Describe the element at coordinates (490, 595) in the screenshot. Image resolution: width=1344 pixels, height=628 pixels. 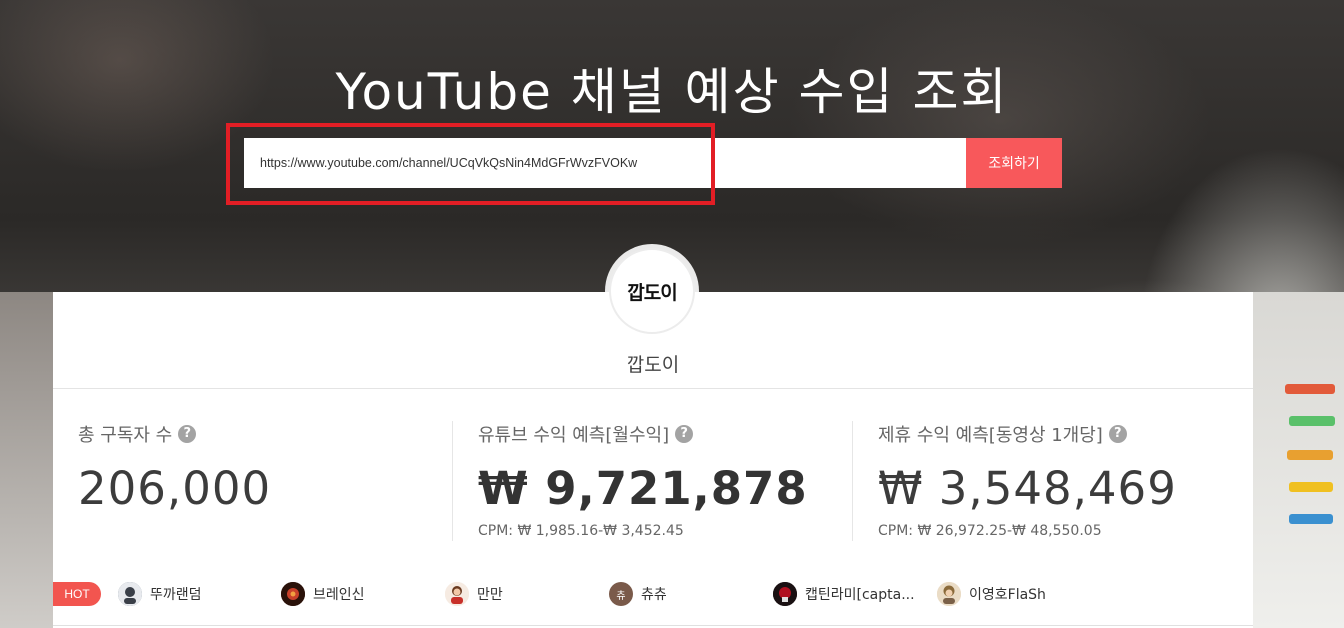
I see `hot-channel-name: 만만` at that location.